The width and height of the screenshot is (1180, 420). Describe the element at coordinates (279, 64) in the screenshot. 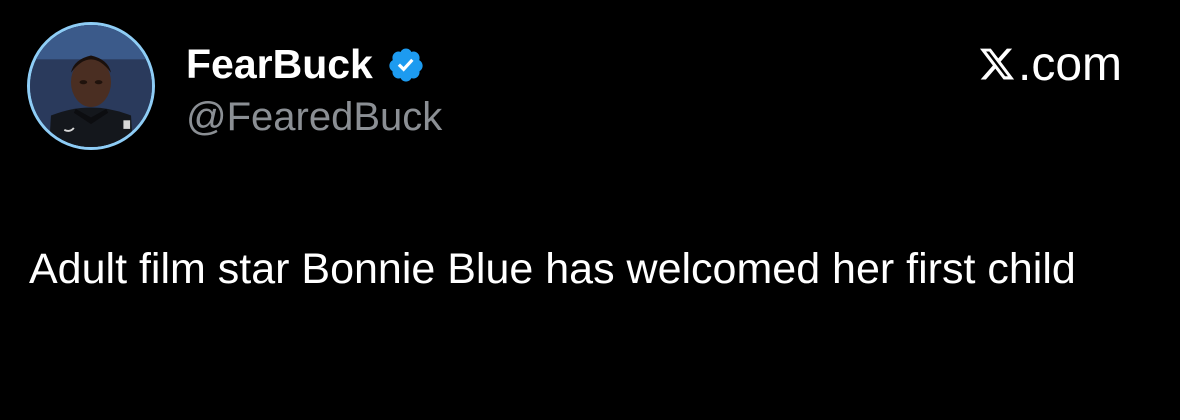

I see `author-display-name: FearBuck` at that location.